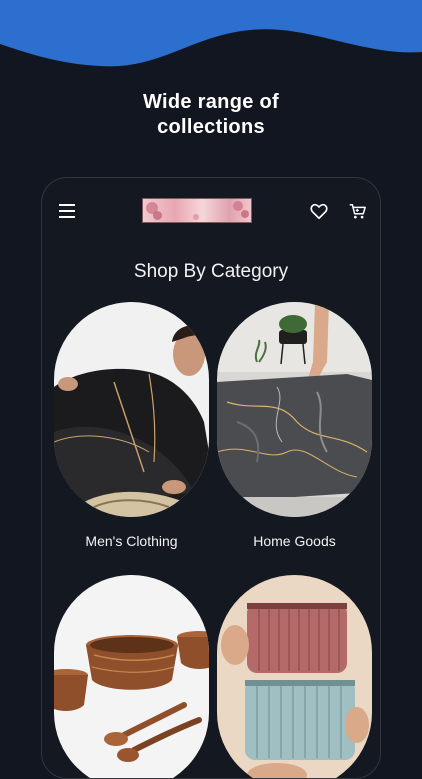  I want to click on cart-icon, so click(358, 211).